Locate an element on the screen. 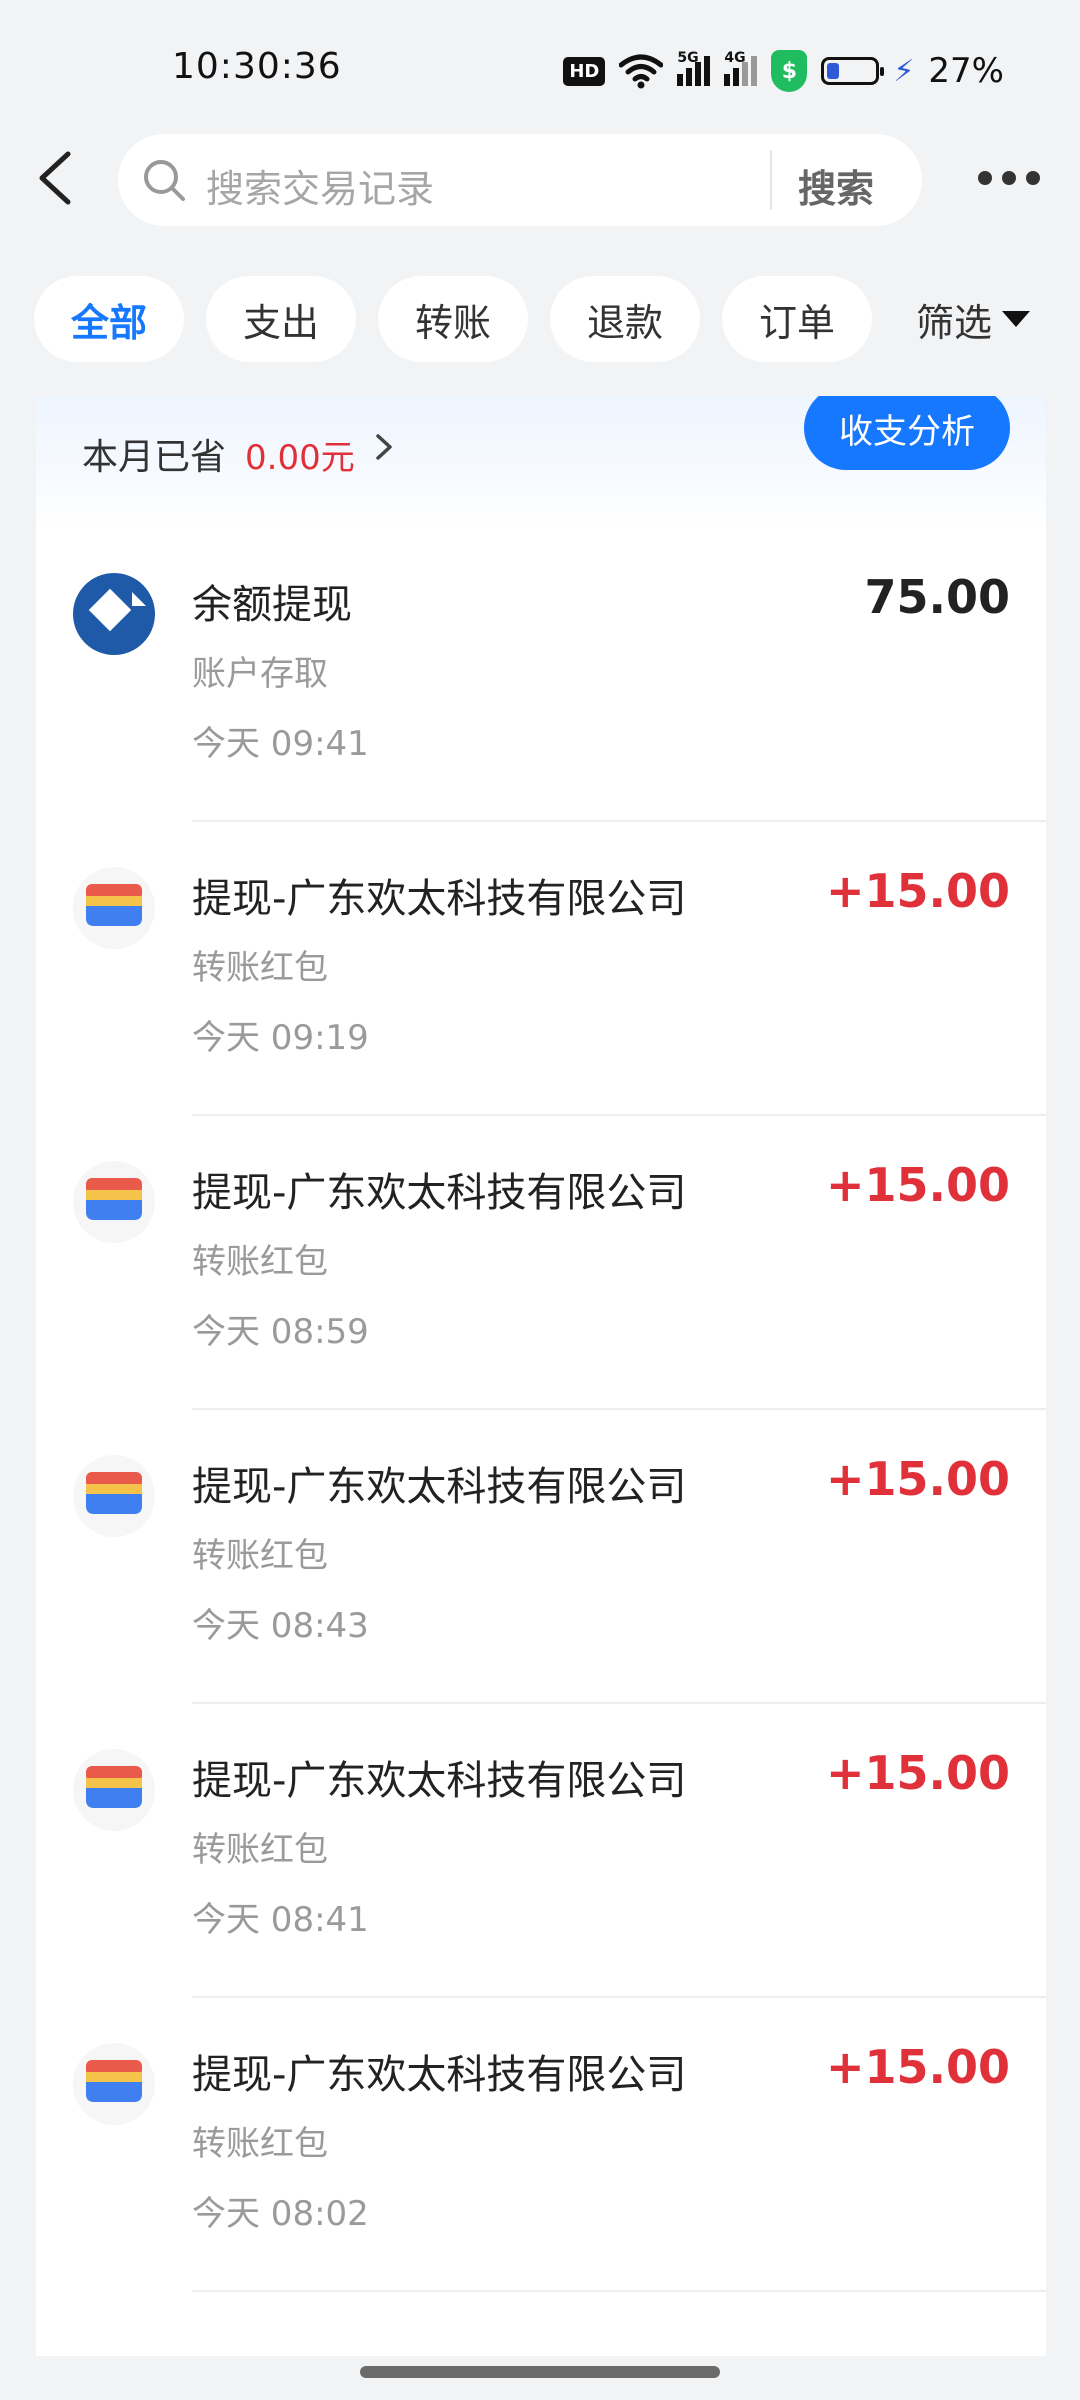 Image resolution: width=1080 pixels, height=2400 pixels. filter-label: 筛选 is located at coordinates (954, 322).